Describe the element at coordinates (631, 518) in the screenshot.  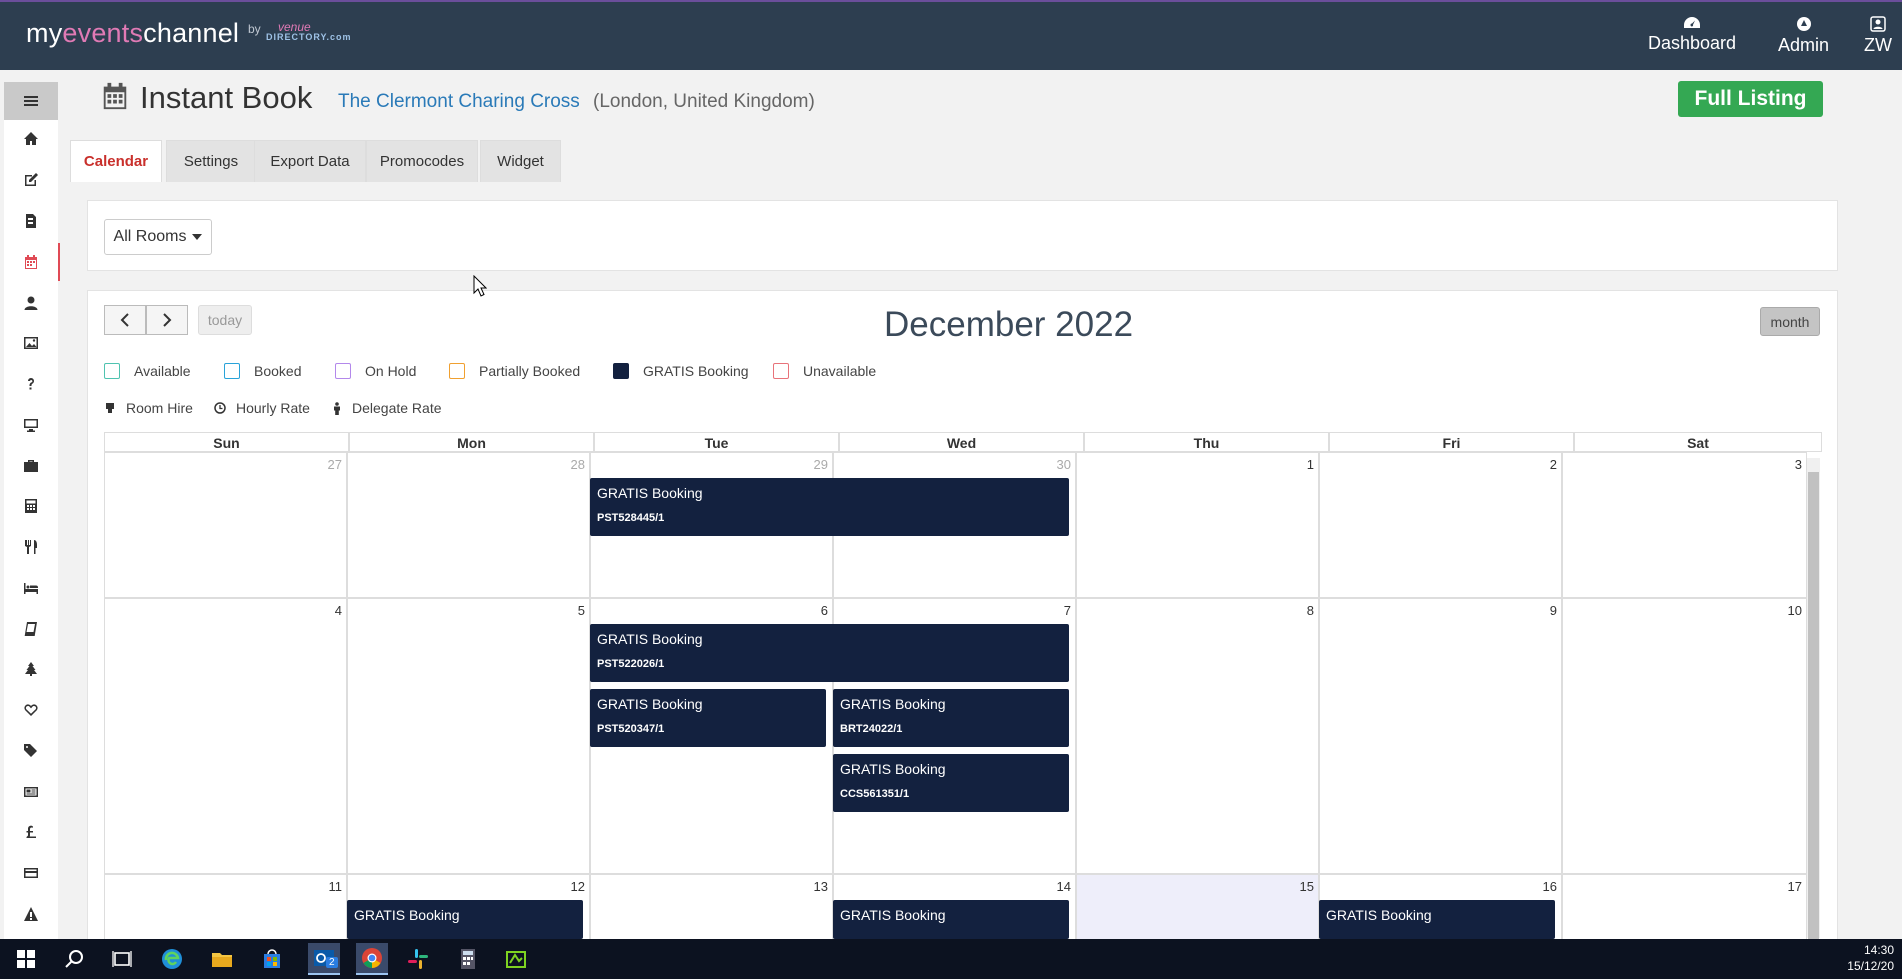
I see `event-ref: PST528445/1` at that location.